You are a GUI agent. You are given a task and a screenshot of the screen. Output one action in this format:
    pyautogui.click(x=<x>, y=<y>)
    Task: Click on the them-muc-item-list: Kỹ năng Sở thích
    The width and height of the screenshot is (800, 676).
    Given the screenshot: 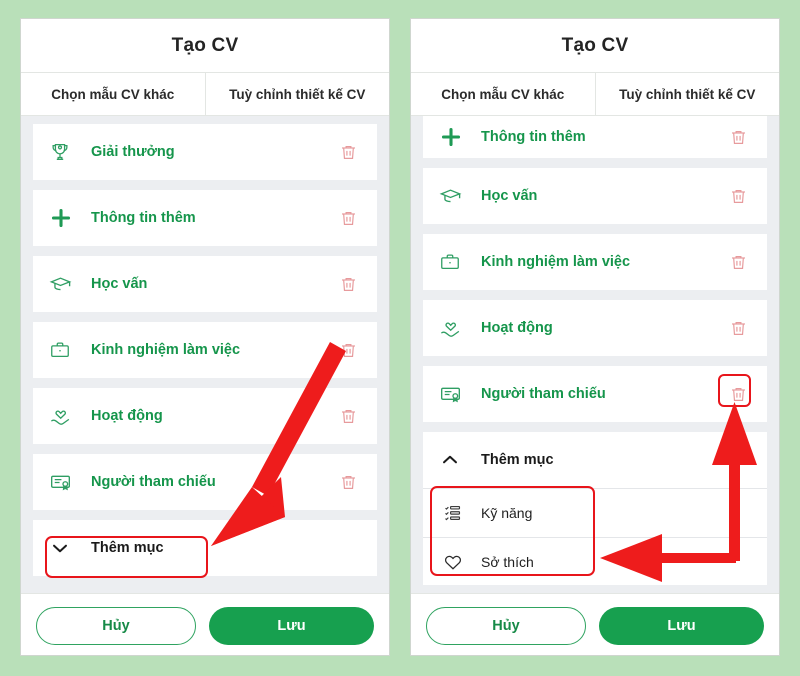 What is the action you would take?
    pyautogui.click(x=595, y=536)
    